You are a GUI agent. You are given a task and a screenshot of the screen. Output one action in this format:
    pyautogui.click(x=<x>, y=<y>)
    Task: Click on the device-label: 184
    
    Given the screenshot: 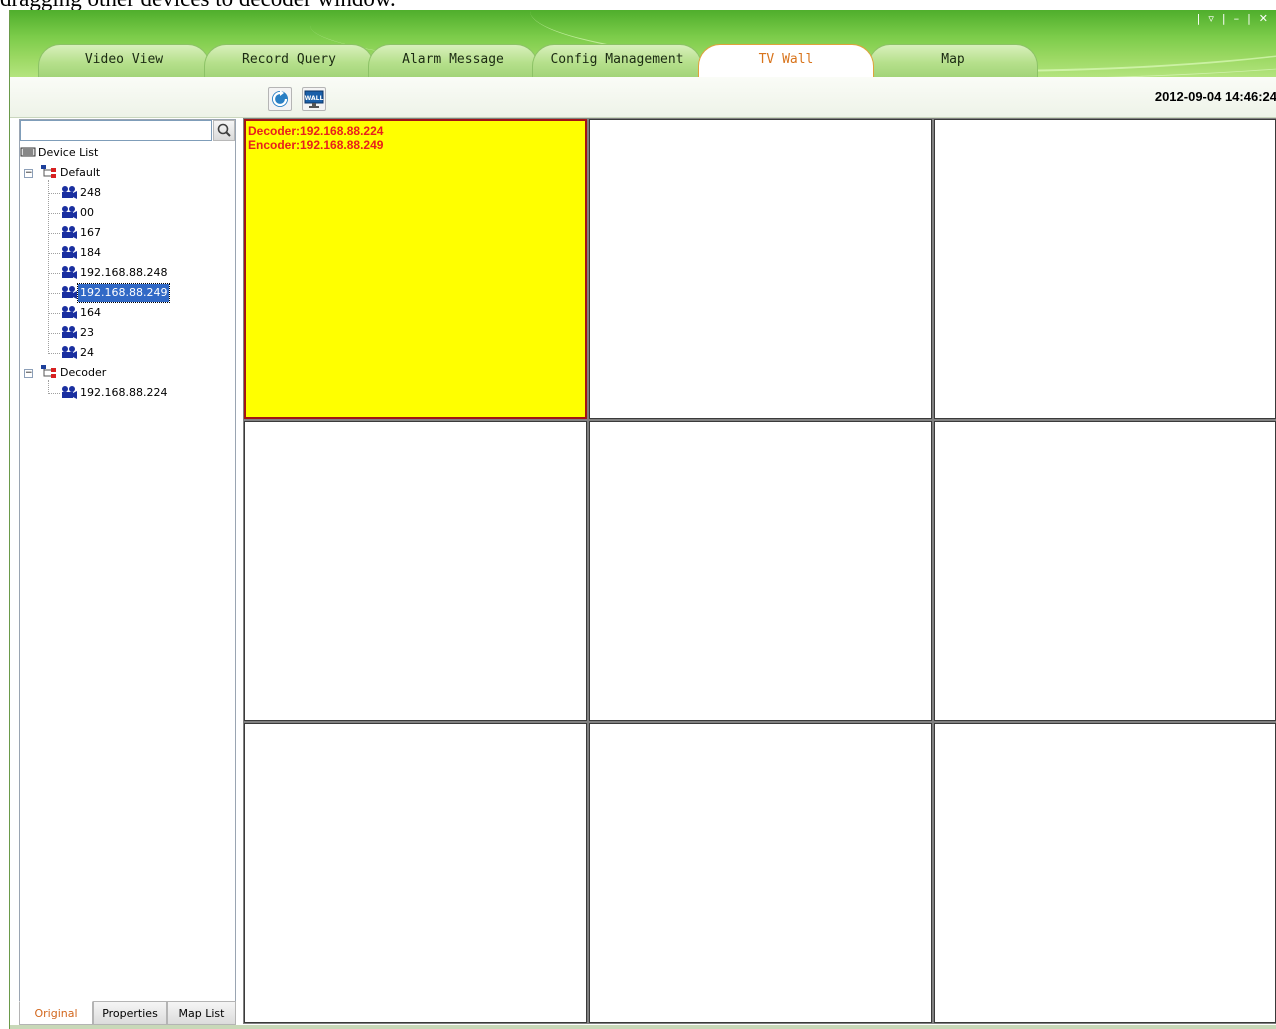 What is the action you would take?
    pyautogui.click(x=90, y=252)
    